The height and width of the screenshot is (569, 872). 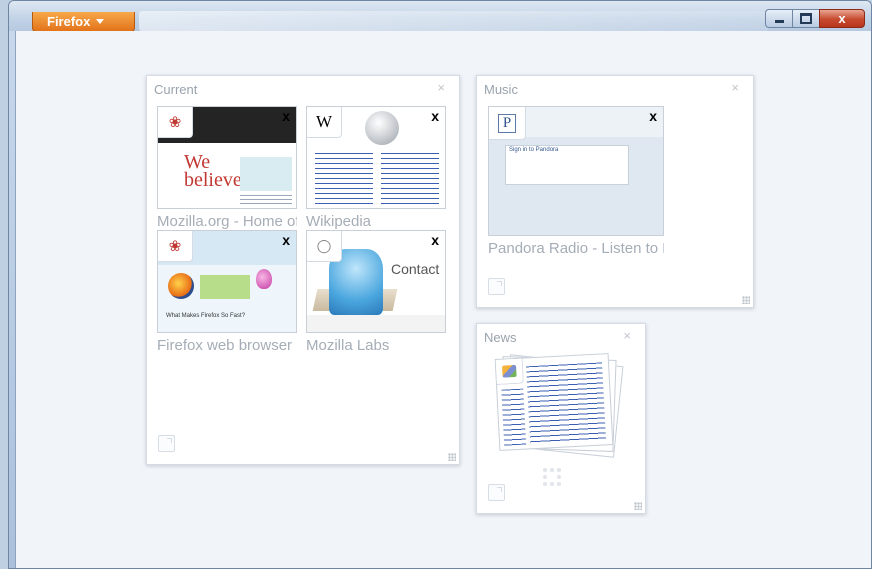 What do you see at coordinates (509, 371) in the screenshot?
I see `news-icon` at bounding box center [509, 371].